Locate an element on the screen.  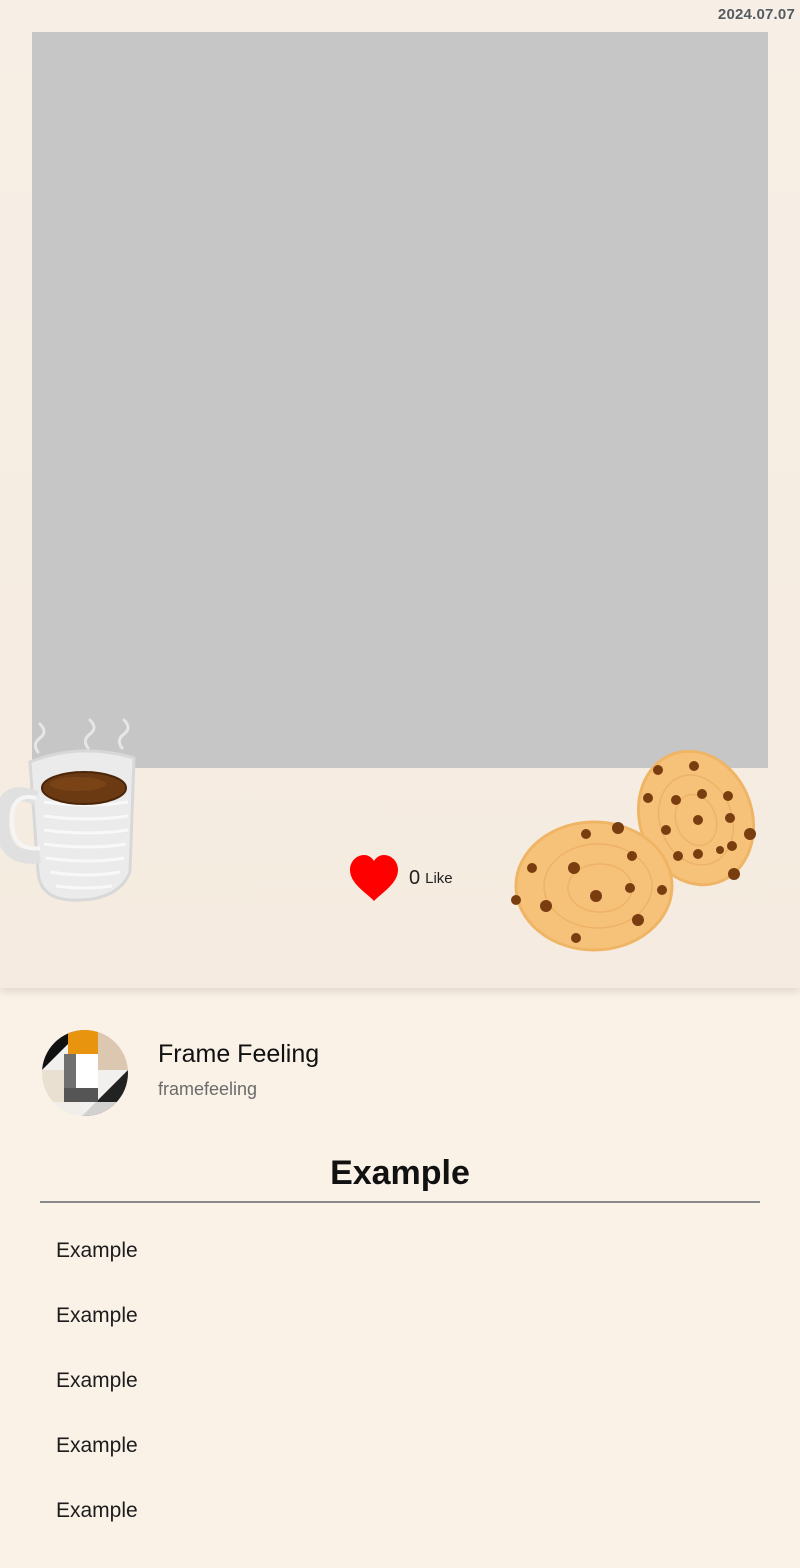
section-title: Example is located at coordinates (400, 1173).